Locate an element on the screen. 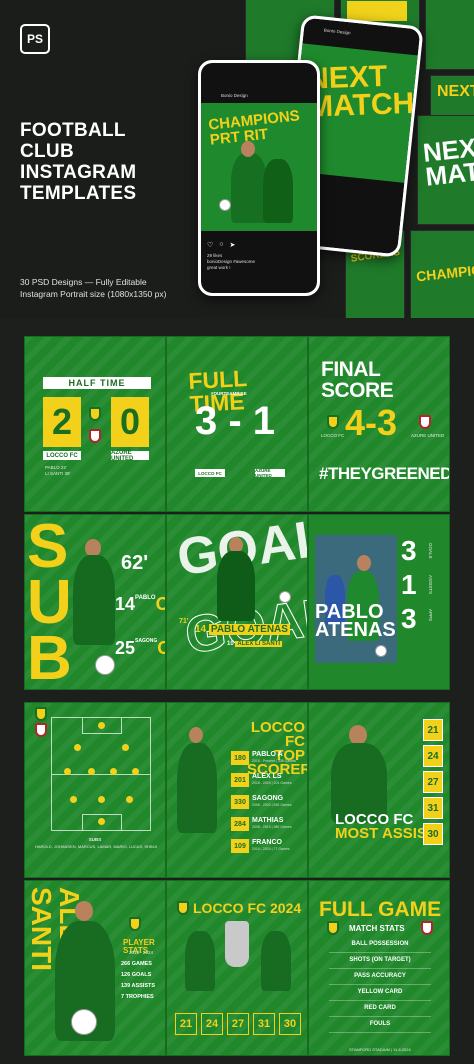 The image size is (474, 1064). subs-big-text: SUBS is located at coordinates (49, 602).